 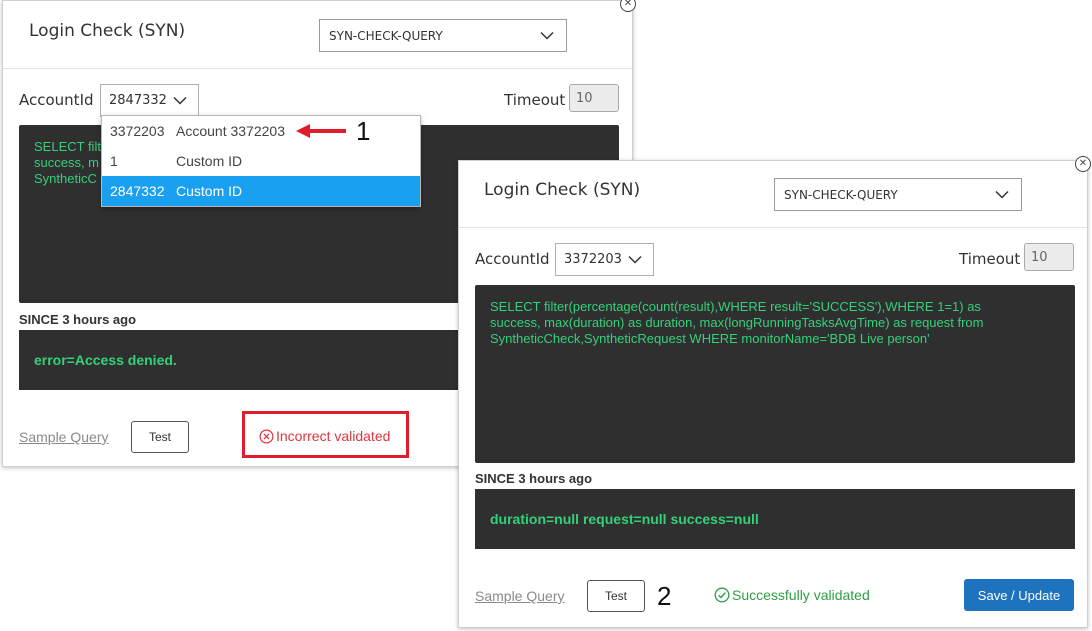 I want to click on account-id-select: 2847332, so click(x=149, y=100).